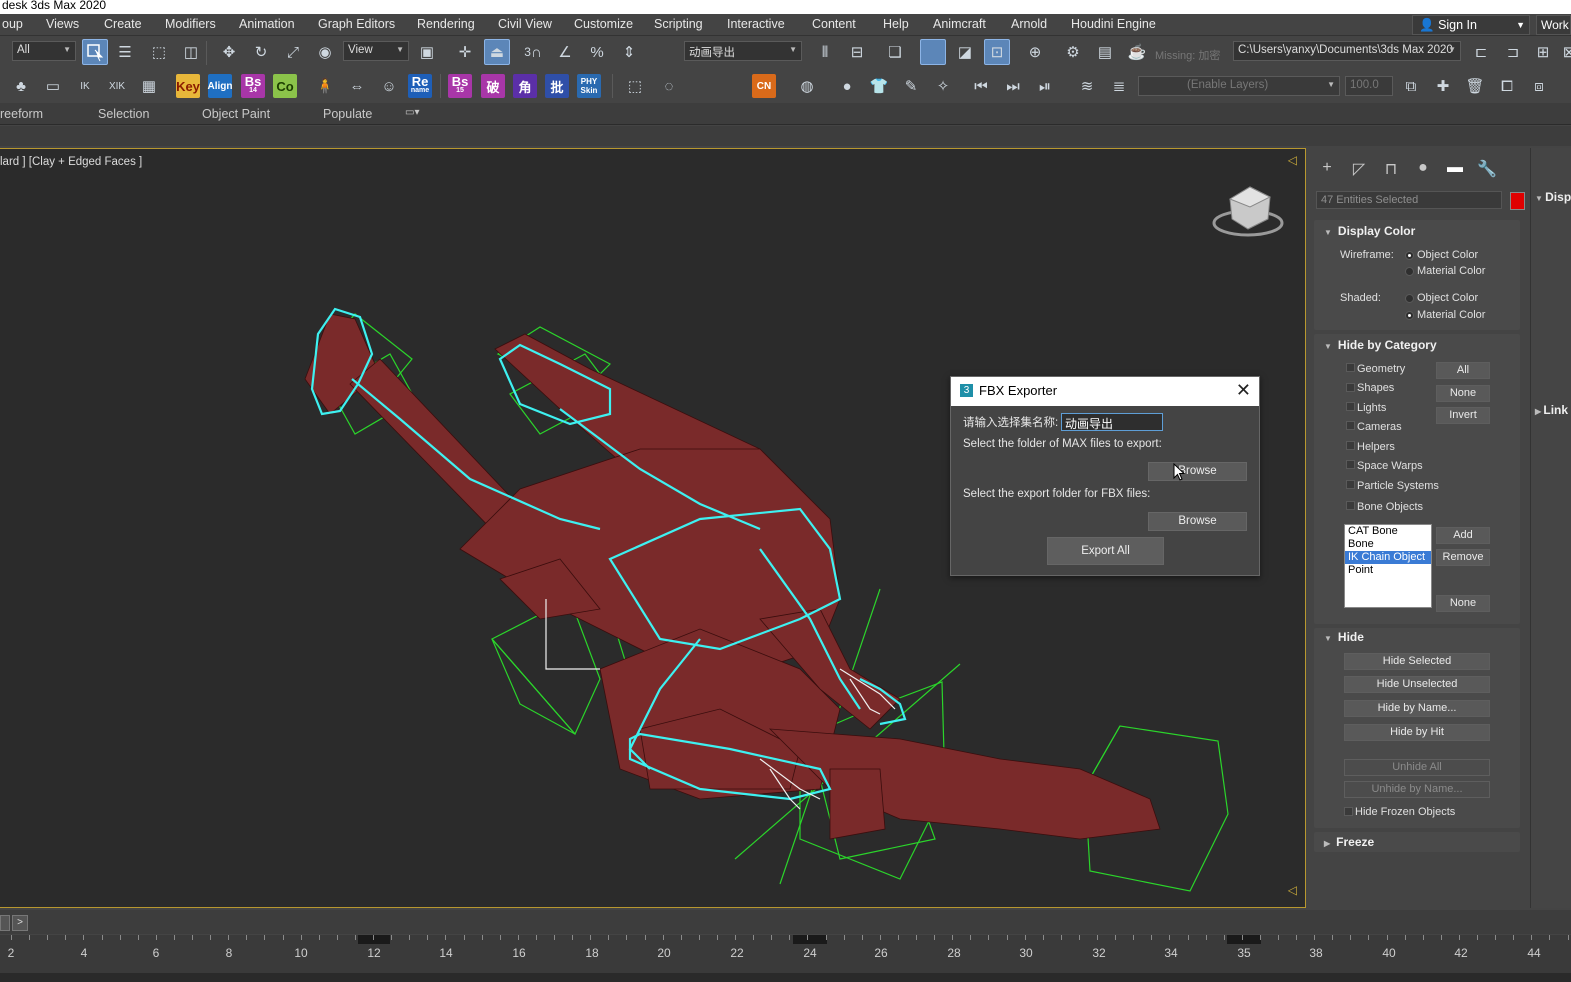 The width and height of the screenshot is (1571, 982). Describe the element at coordinates (420, 86) in the screenshot. I see `rename-button: Re name` at that location.